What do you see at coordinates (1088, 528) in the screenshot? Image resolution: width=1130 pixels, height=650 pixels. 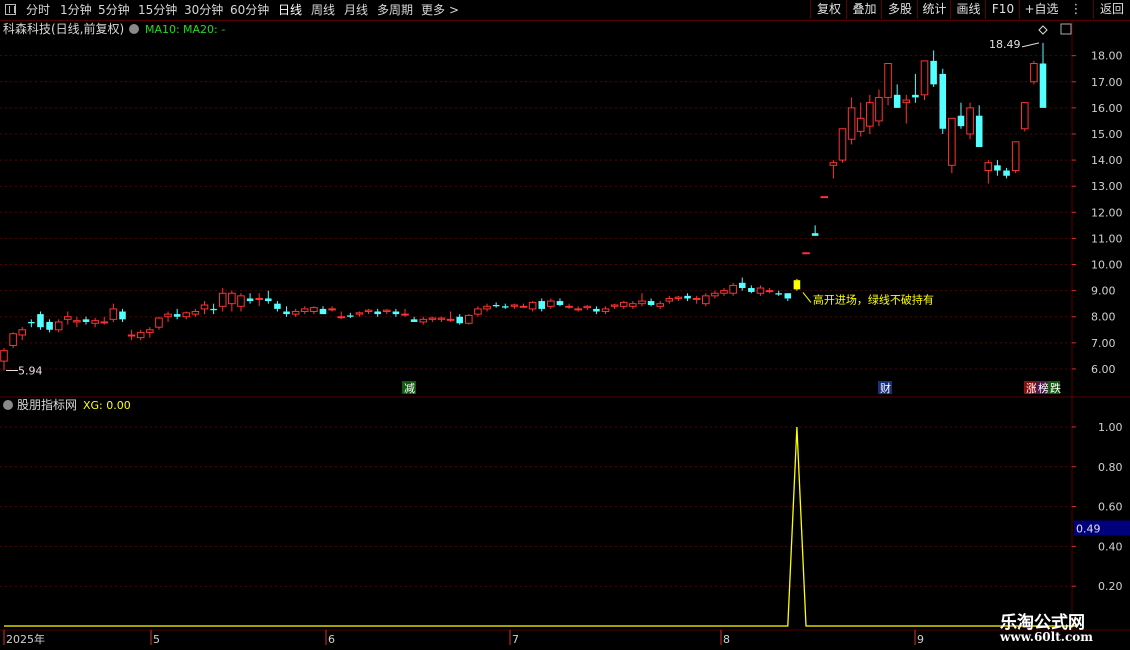 I see `current-value-tag: 0.49` at bounding box center [1088, 528].